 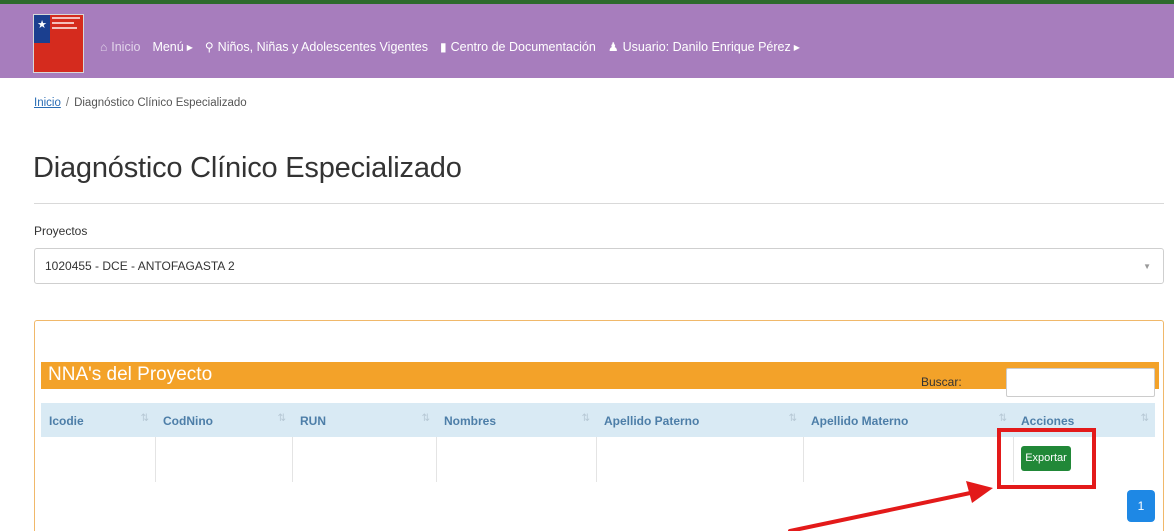 What do you see at coordinates (223, 420) in the screenshot?
I see `column-header-codnino: CodNino ⇅` at bounding box center [223, 420].